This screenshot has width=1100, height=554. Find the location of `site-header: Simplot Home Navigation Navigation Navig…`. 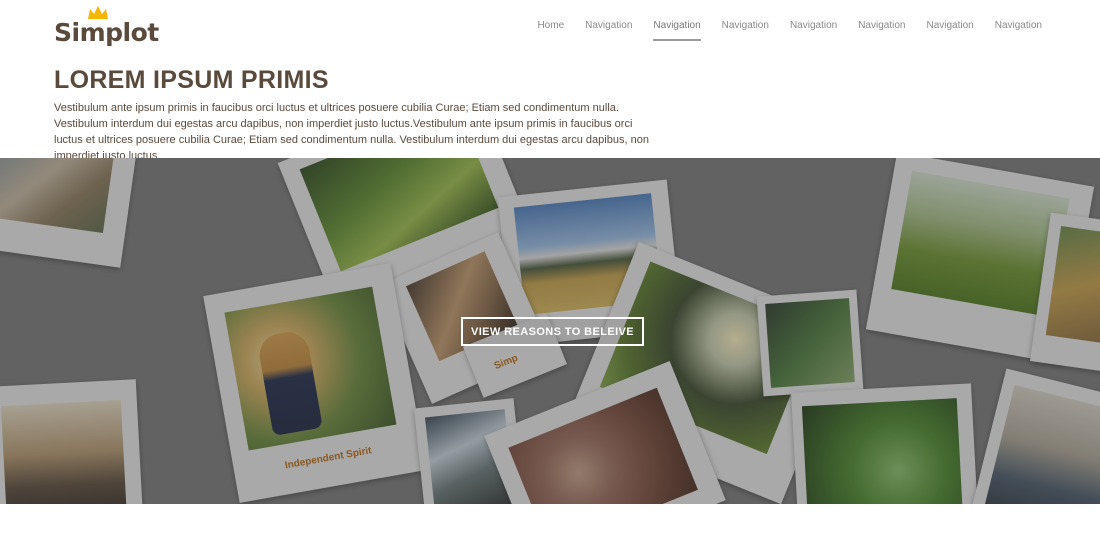

site-header: Simplot Home Navigation Navigation Navig… is located at coordinates (550, 30).